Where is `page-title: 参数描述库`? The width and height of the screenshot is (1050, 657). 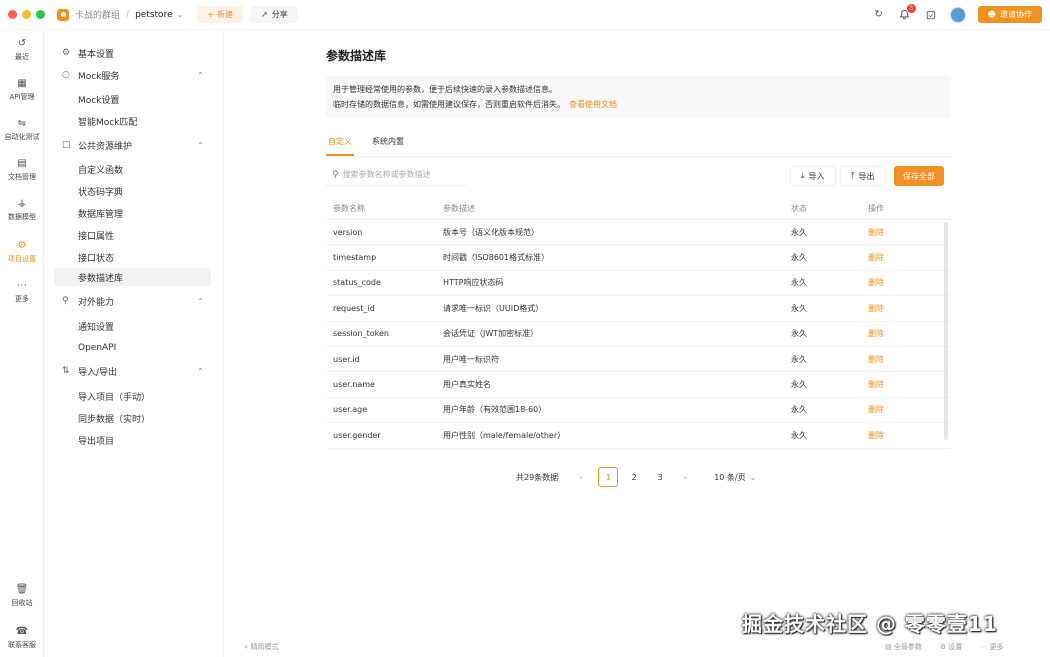 page-title: 参数描述库 is located at coordinates (356, 56).